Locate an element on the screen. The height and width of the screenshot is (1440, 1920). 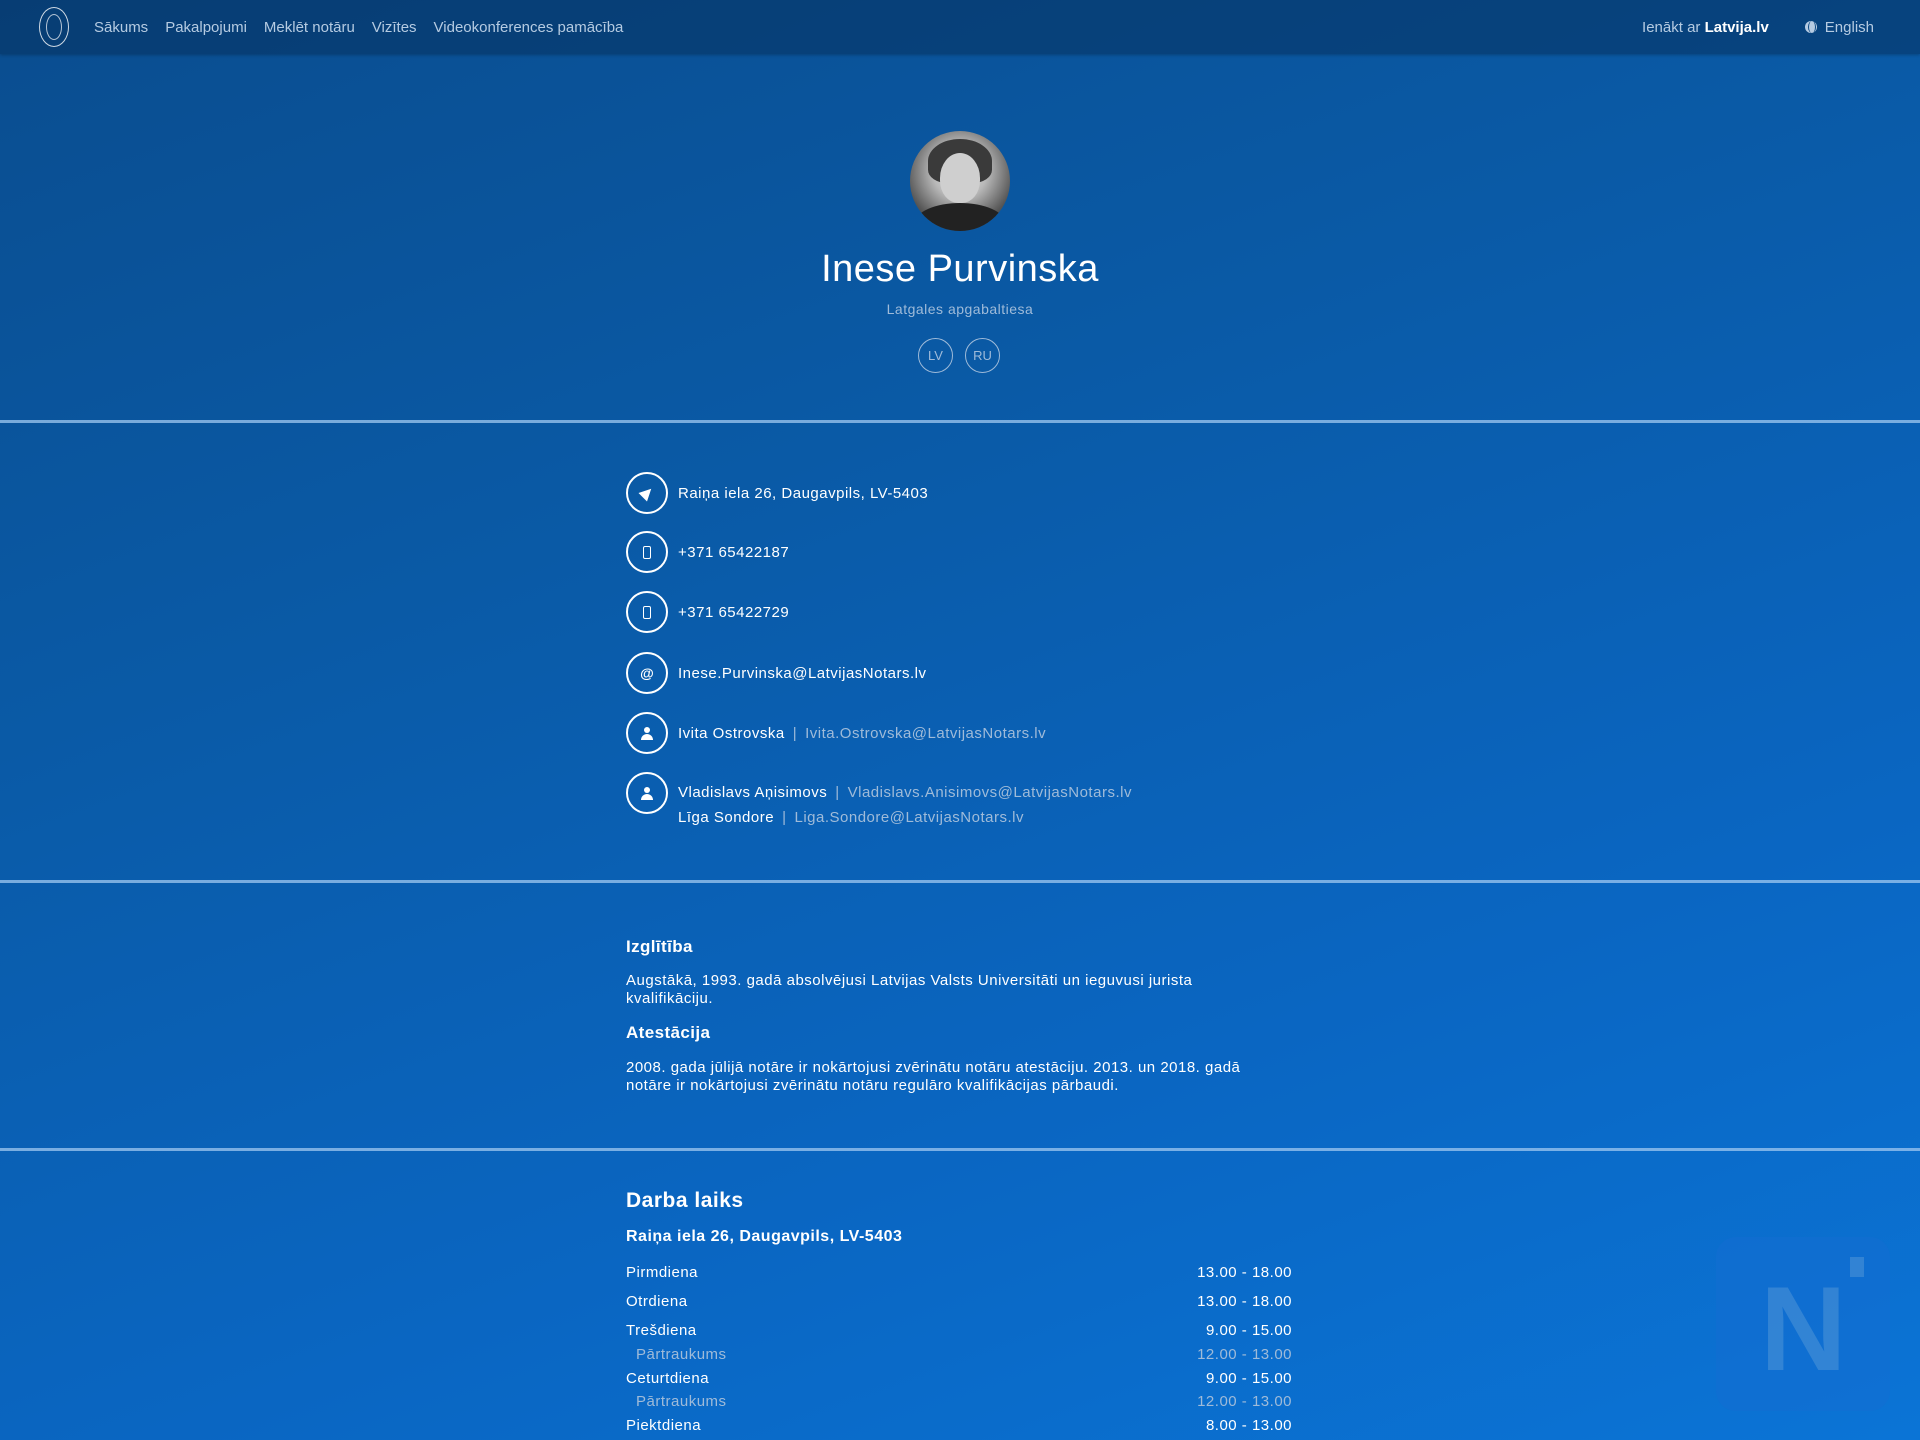
language-badge-lv: LV is located at coordinates (935, 355).